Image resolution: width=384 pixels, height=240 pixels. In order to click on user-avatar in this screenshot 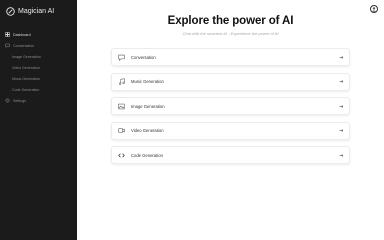, I will do `click(374, 9)`.